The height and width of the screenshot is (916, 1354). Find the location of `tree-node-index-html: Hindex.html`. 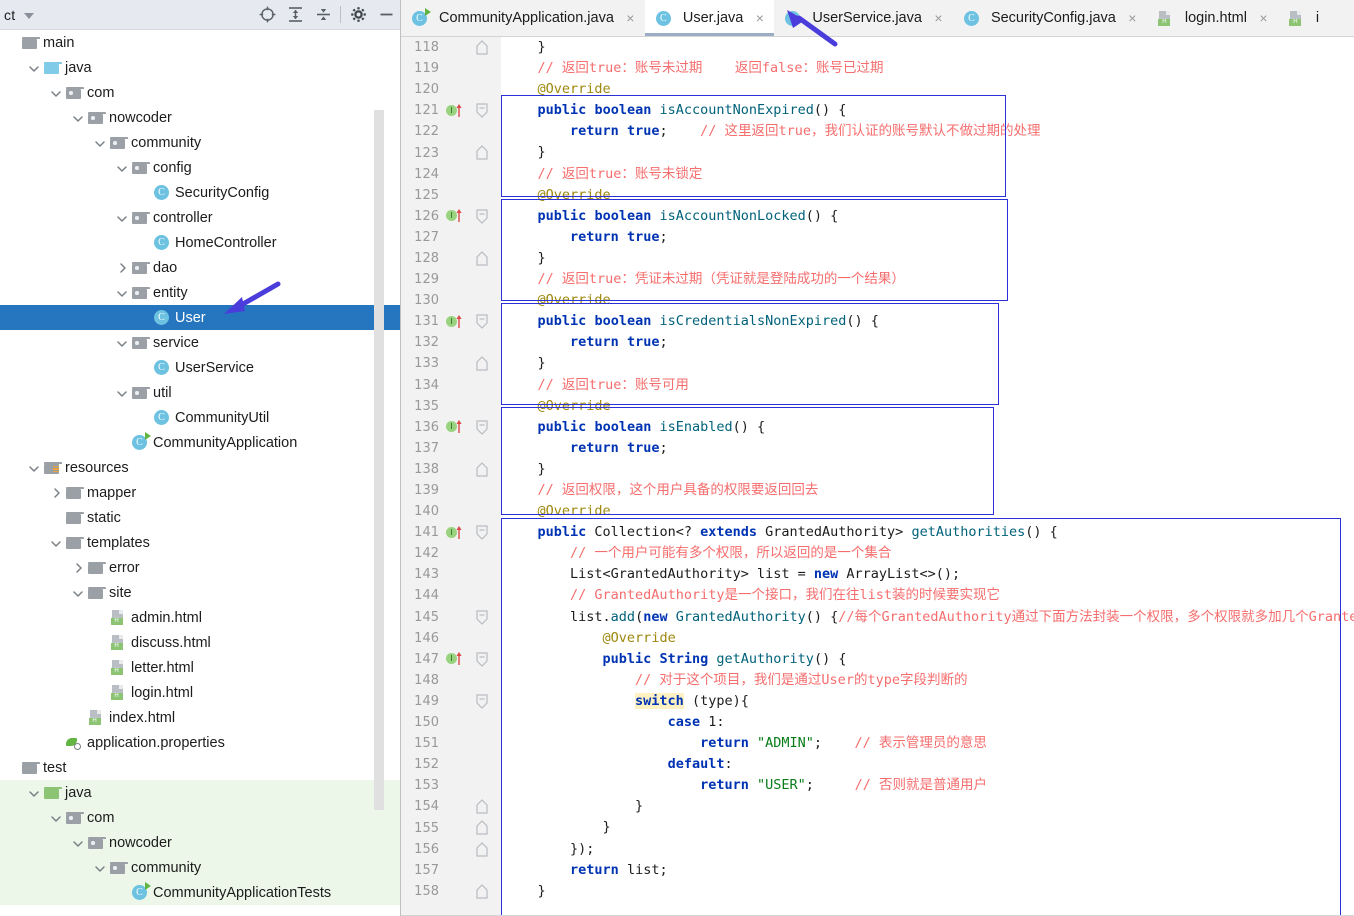

tree-node-index-html: Hindex.html is located at coordinates (200, 717).